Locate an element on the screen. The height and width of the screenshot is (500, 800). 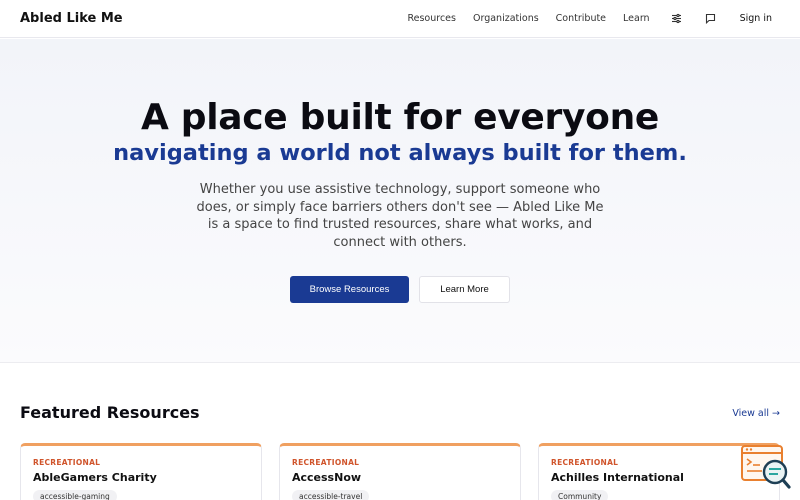
card-tag: accessible-travel is located at coordinates (331, 495).